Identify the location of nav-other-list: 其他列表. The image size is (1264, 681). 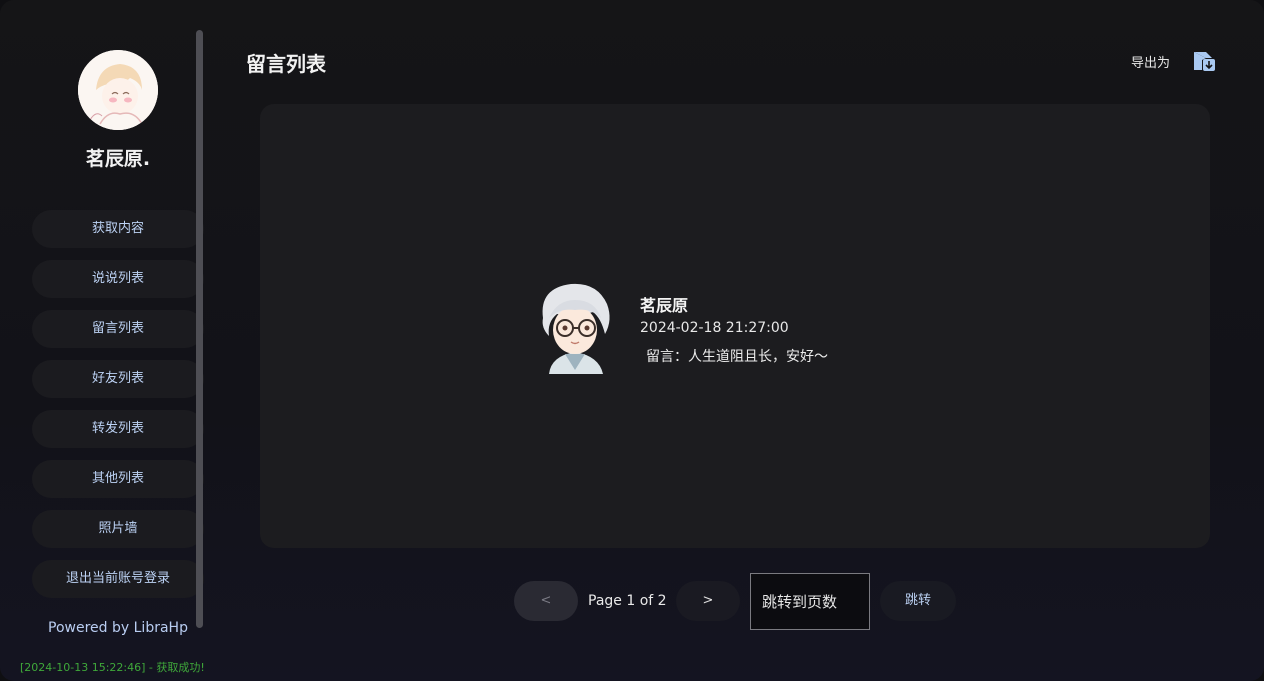
(118, 479).